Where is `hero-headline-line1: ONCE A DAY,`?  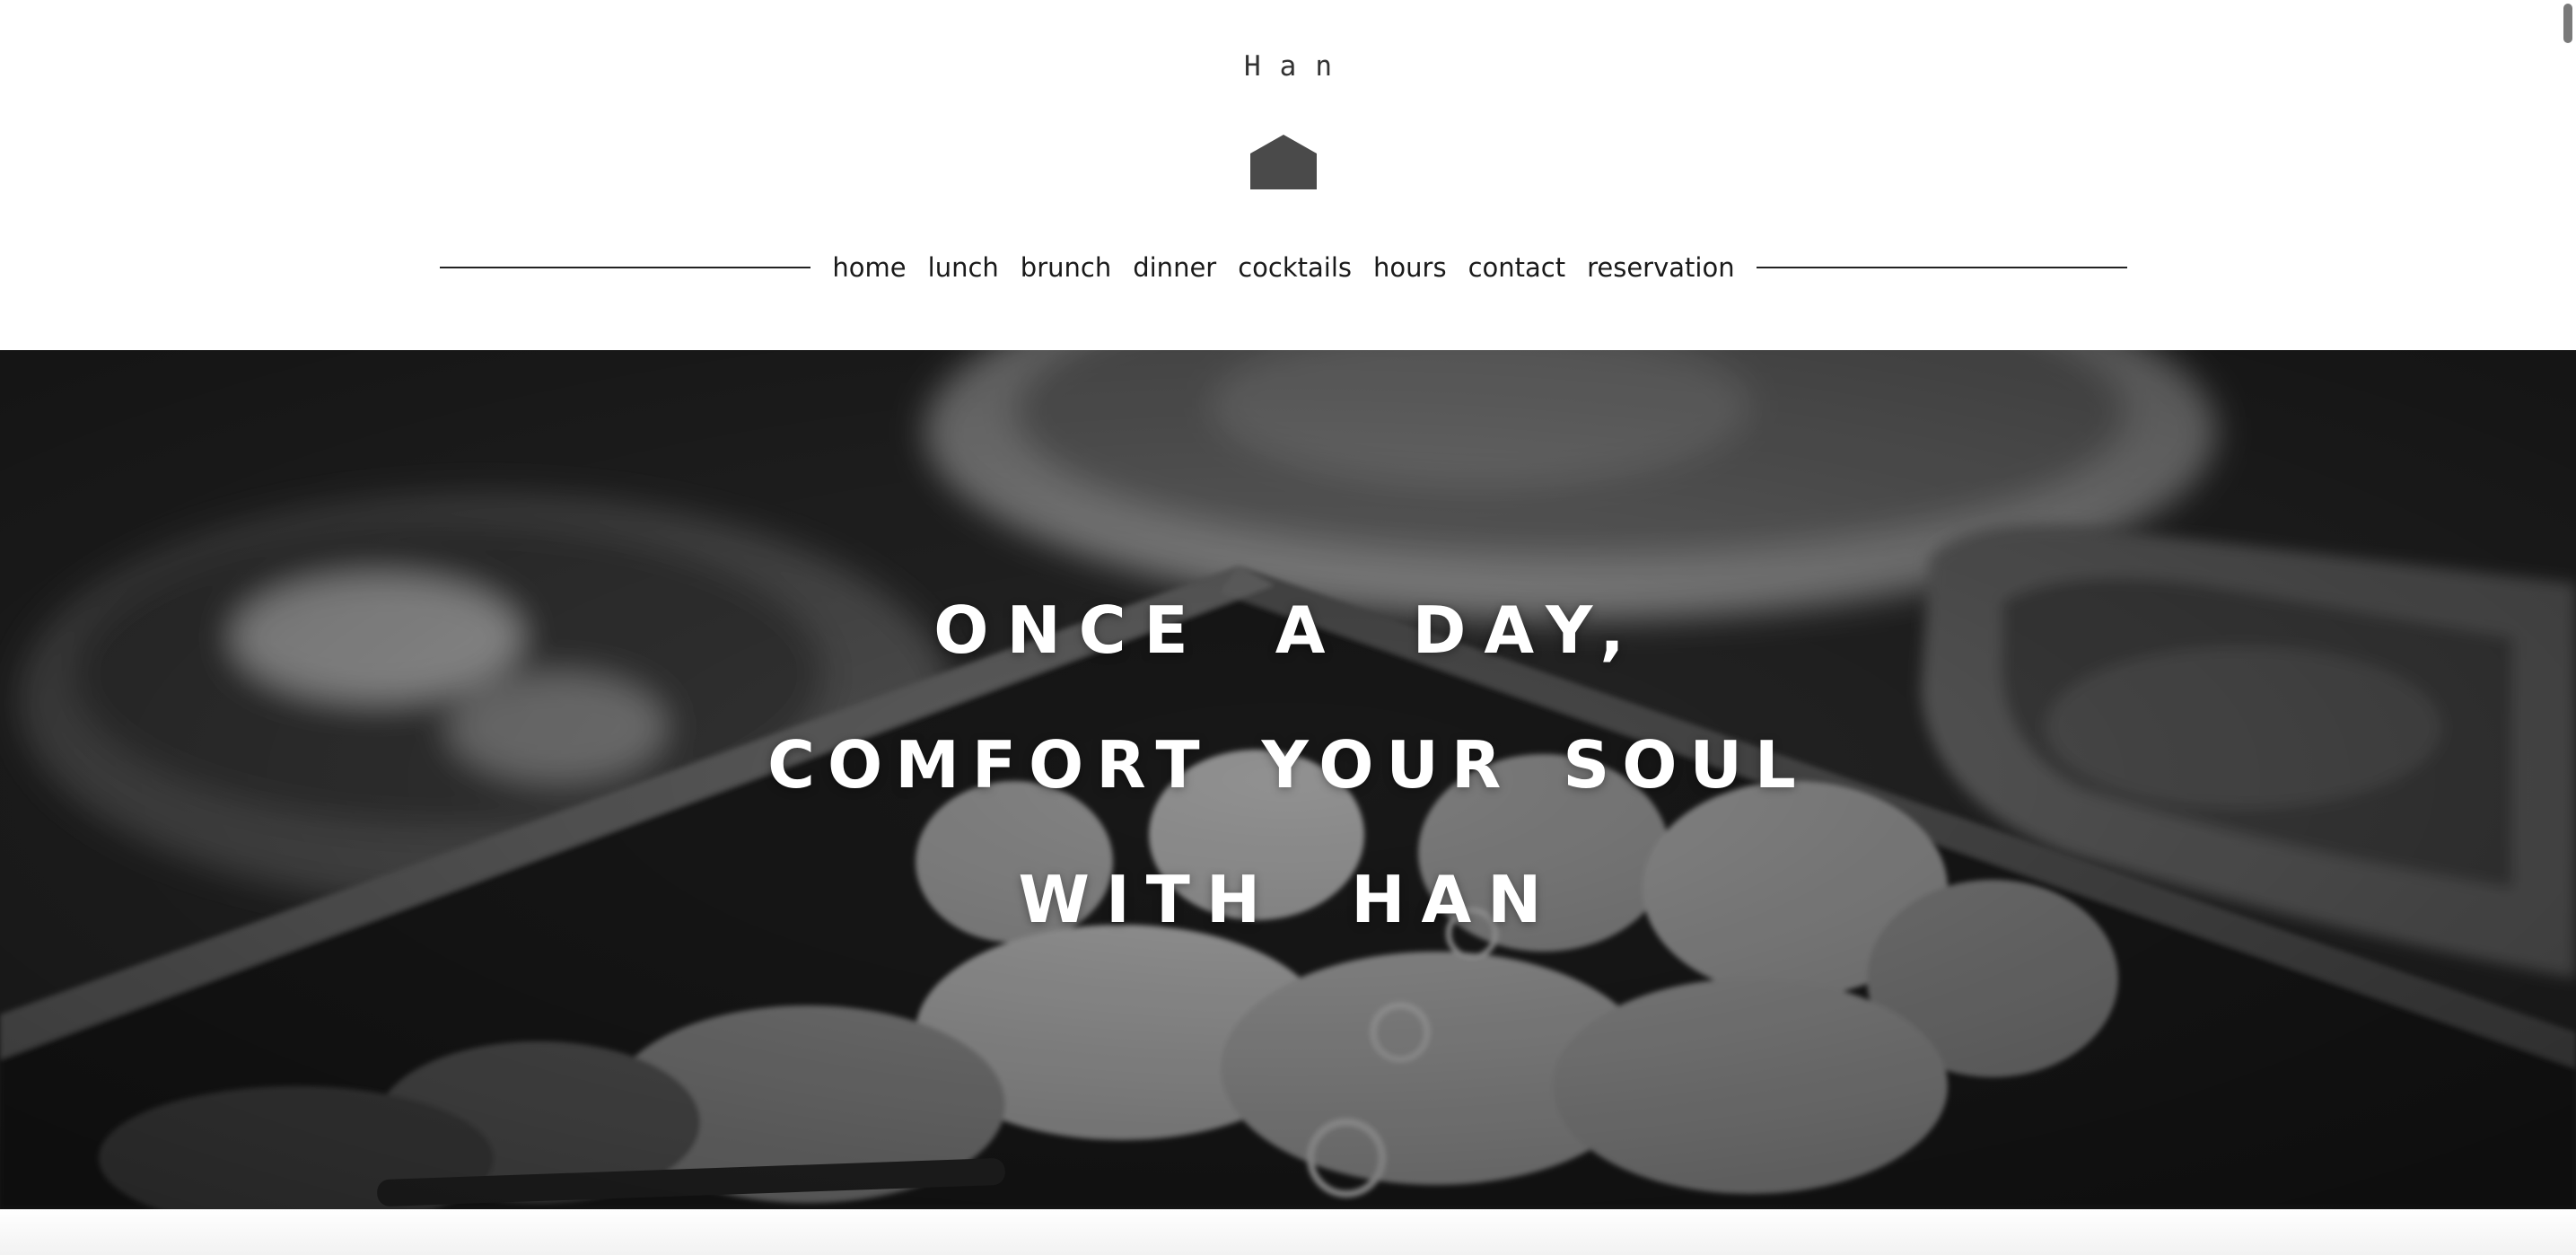 hero-headline-line1: ONCE A DAY, is located at coordinates (1288, 630).